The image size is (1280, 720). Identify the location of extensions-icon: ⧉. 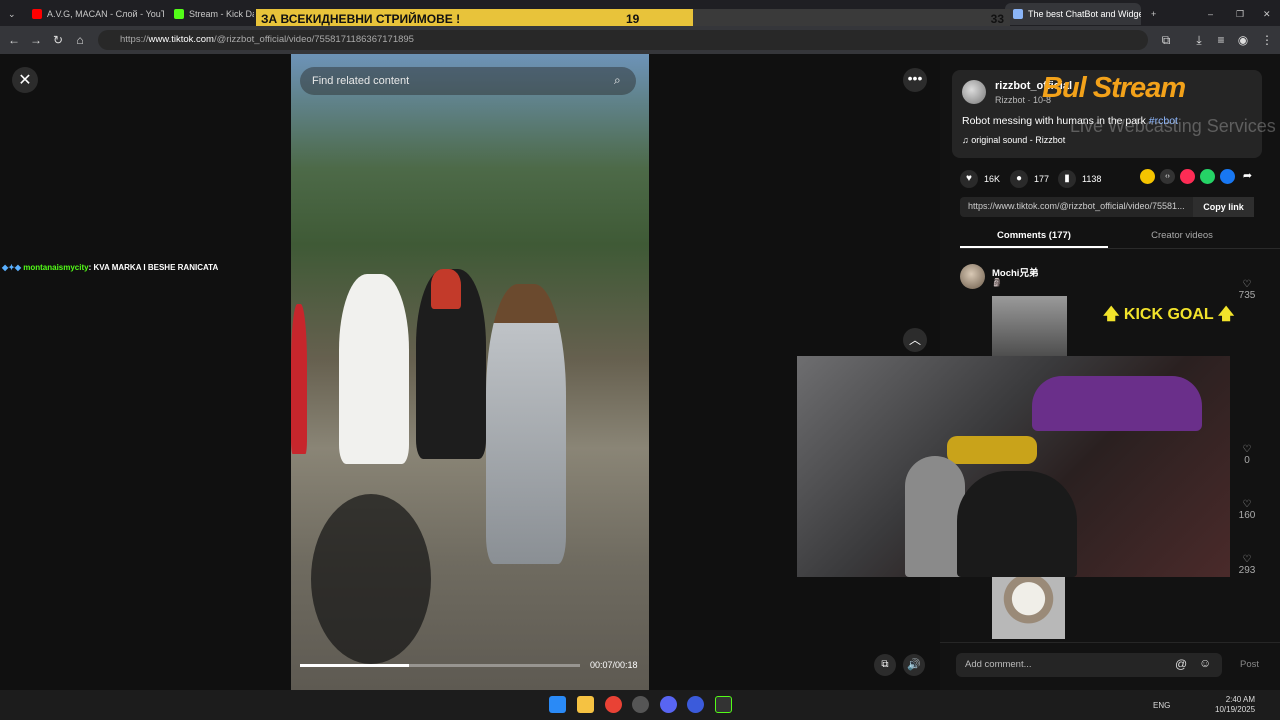
(1166, 40).